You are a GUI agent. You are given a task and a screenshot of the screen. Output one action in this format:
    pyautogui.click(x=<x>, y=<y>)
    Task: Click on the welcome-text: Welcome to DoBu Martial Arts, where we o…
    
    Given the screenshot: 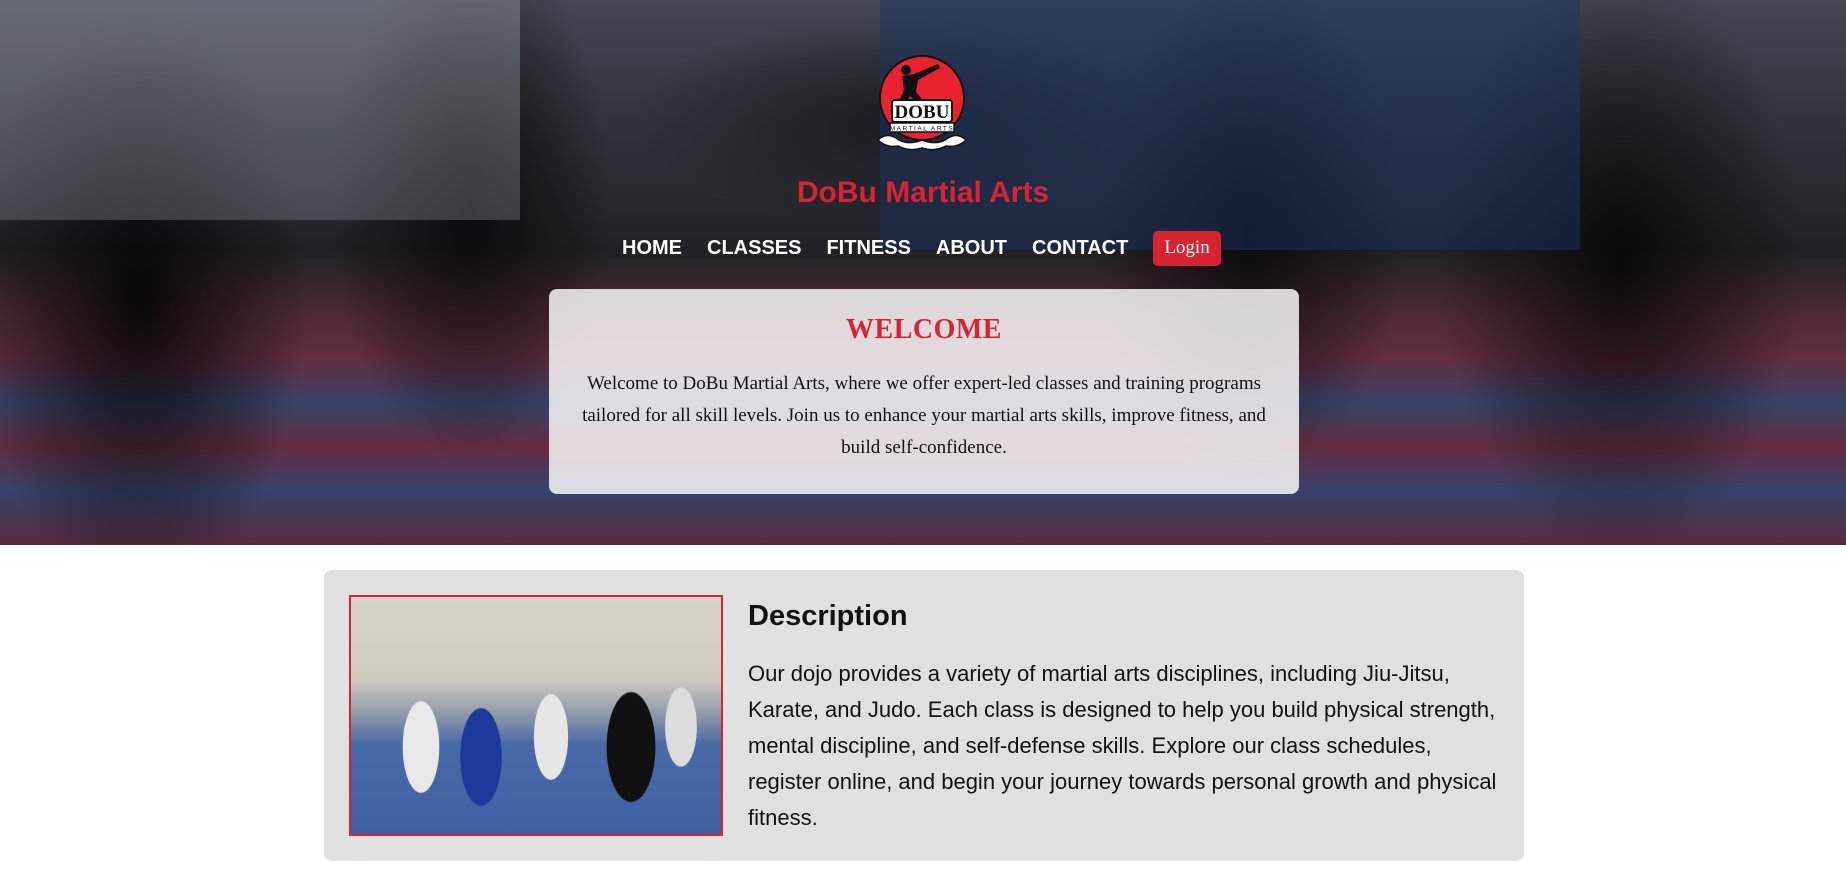 What is the action you would take?
    pyautogui.click(x=924, y=415)
    